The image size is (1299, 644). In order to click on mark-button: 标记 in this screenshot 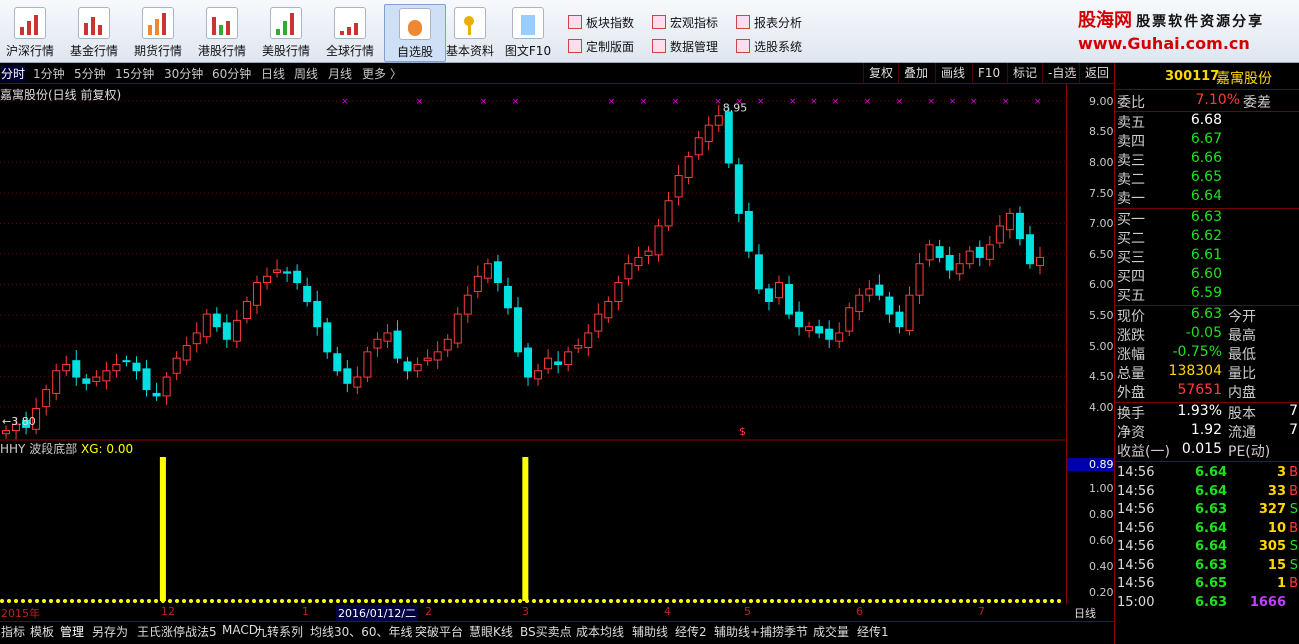, I will do `click(1024, 73)`.